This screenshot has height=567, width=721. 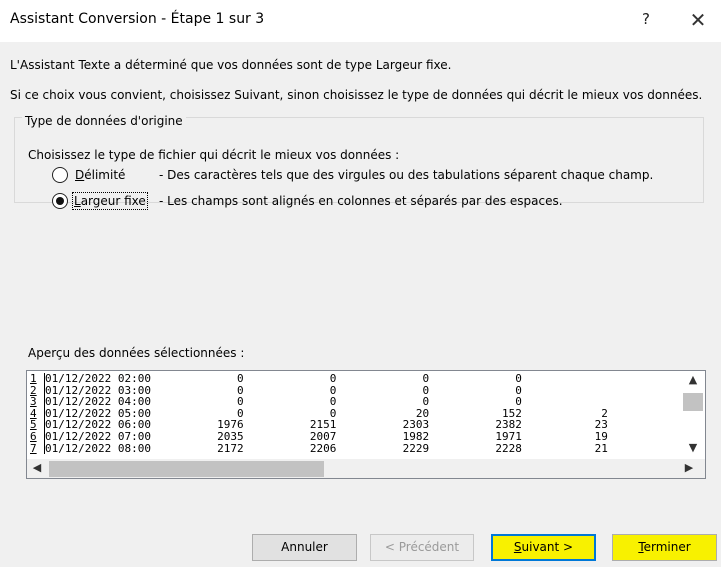 I want to click on window-title: Assistant Conversion - Étape 1 sur 3, so click(x=137, y=19).